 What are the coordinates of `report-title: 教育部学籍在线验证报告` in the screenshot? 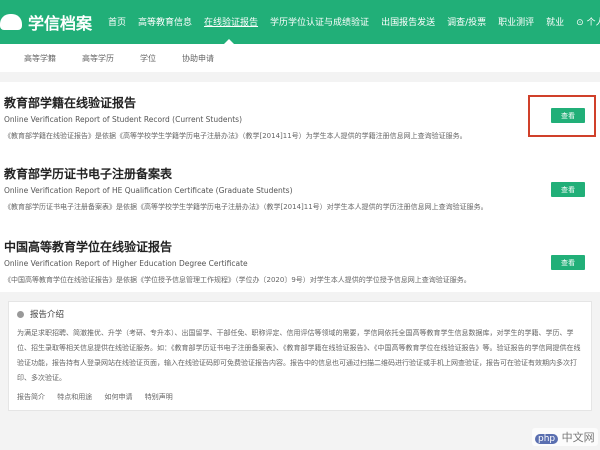 It's located at (70, 103).